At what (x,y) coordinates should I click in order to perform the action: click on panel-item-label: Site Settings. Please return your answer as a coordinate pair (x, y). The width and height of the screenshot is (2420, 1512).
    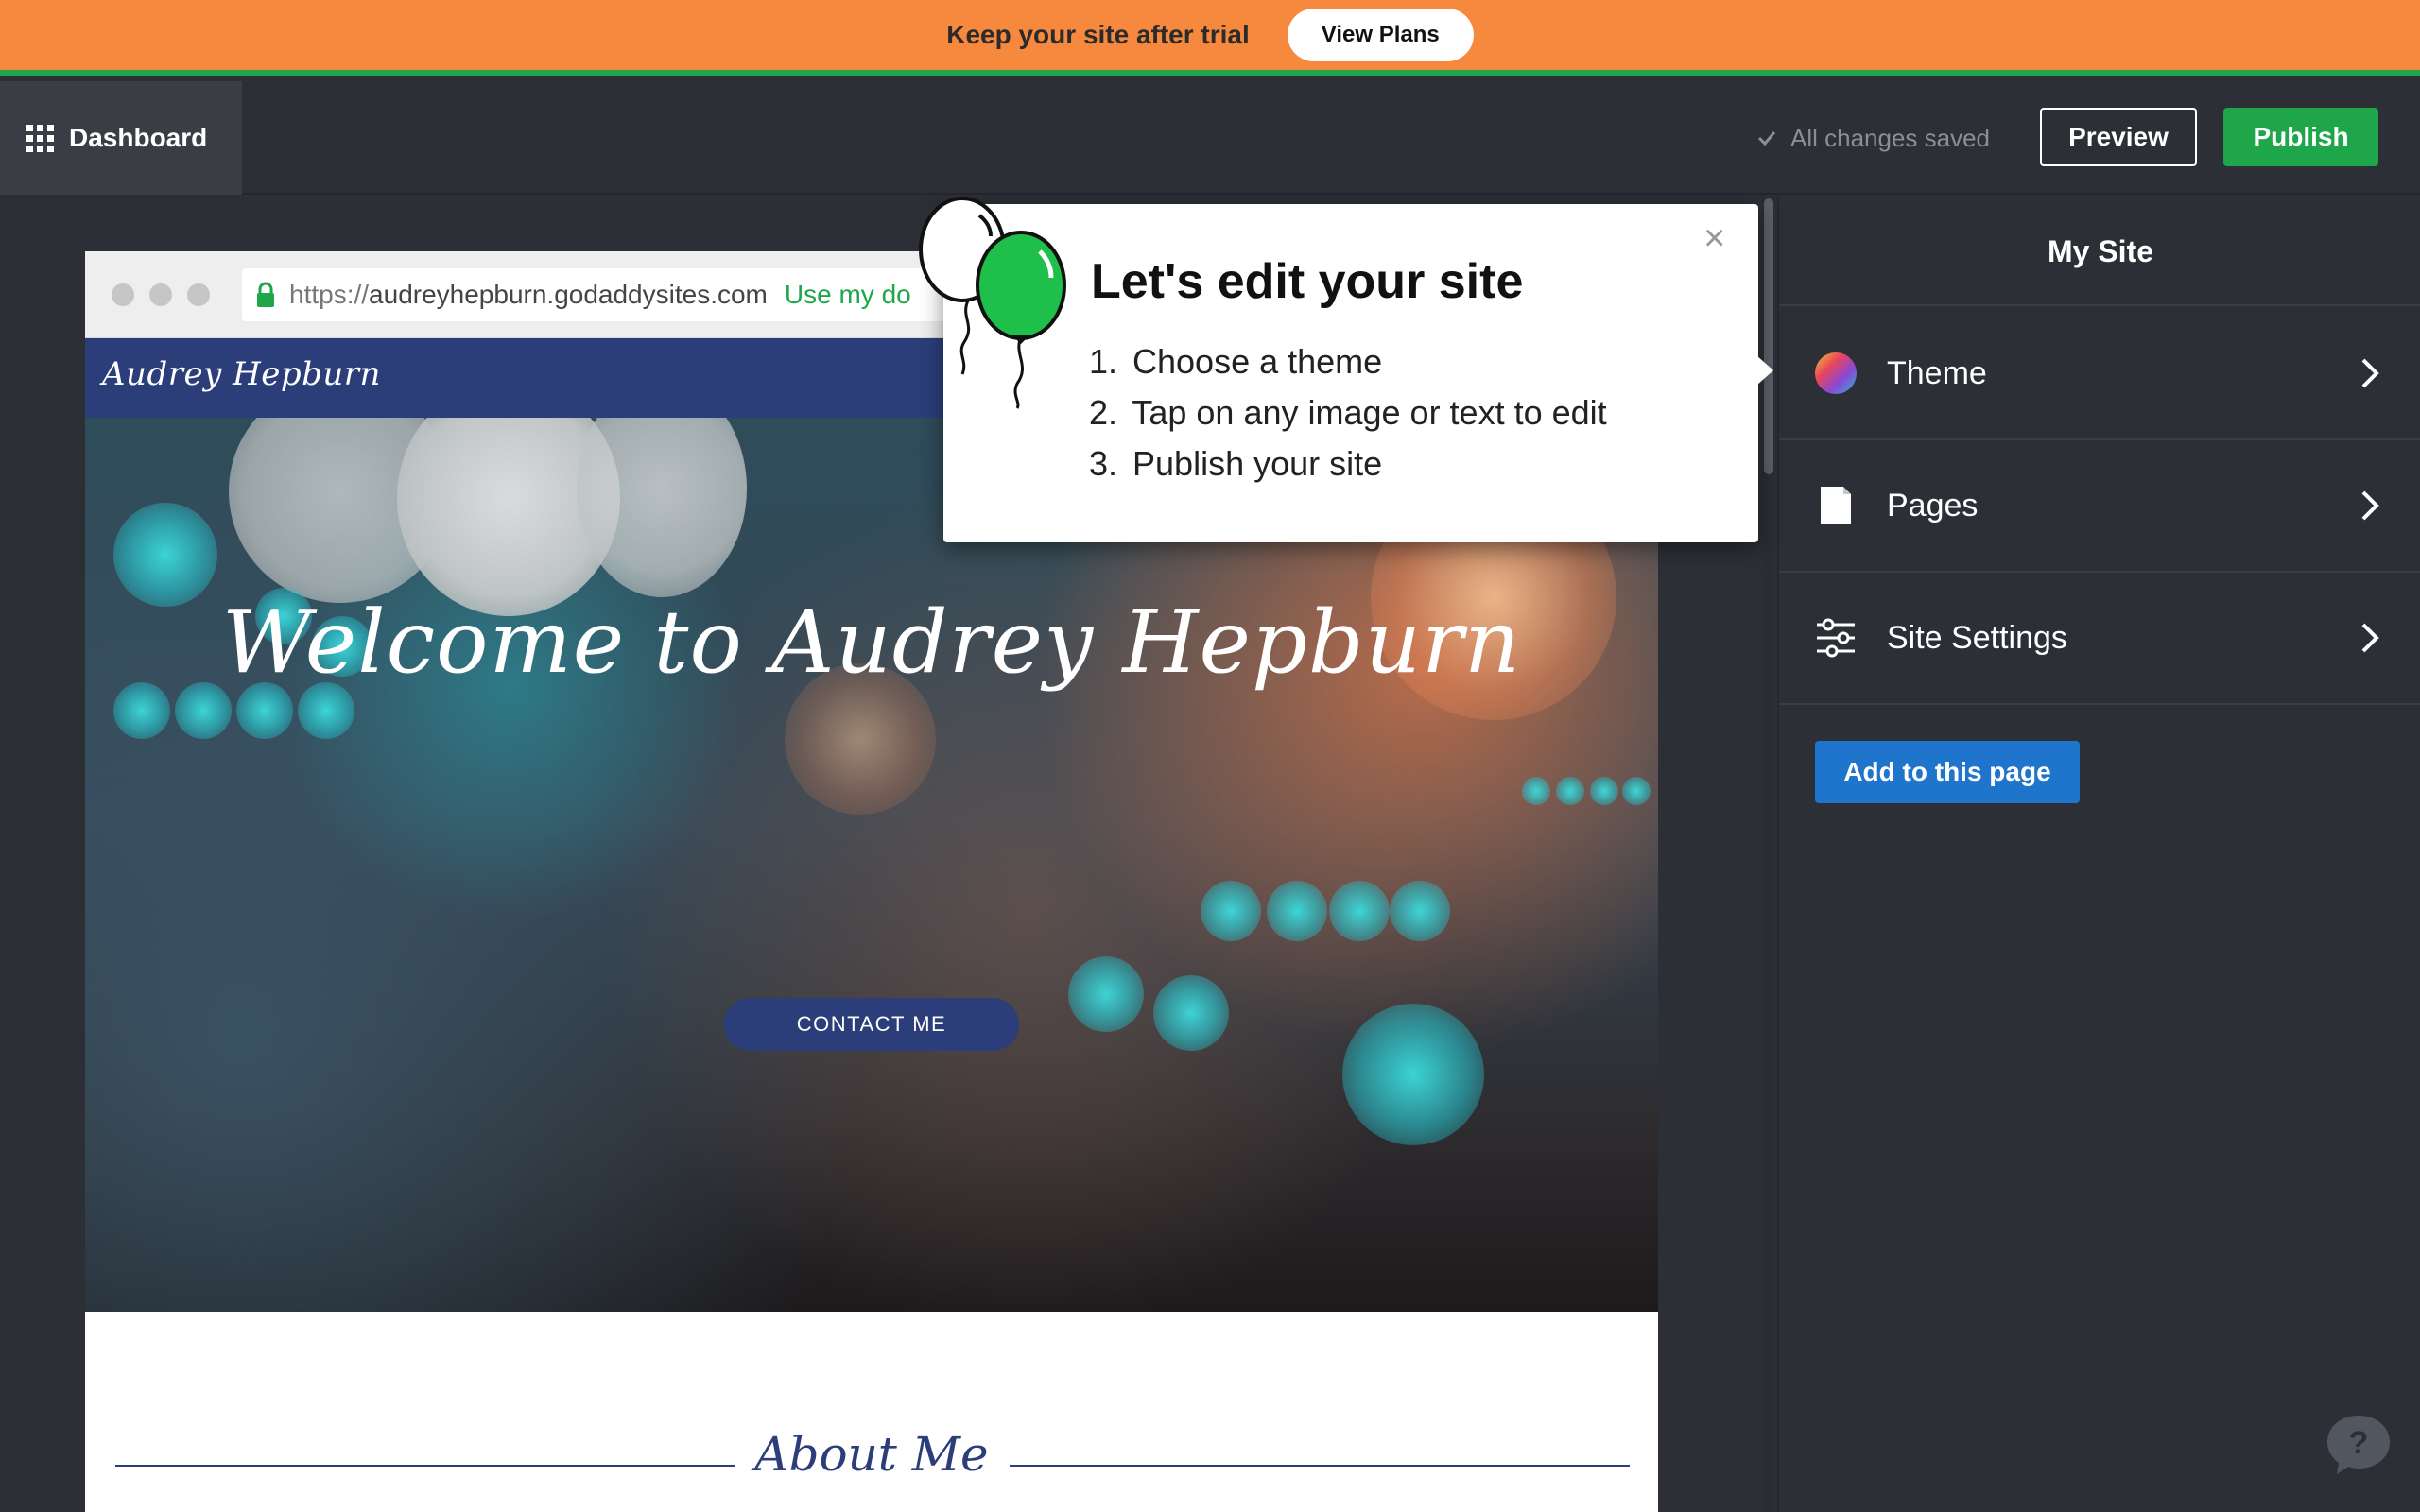
    Looking at the image, I should click on (1977, 637).